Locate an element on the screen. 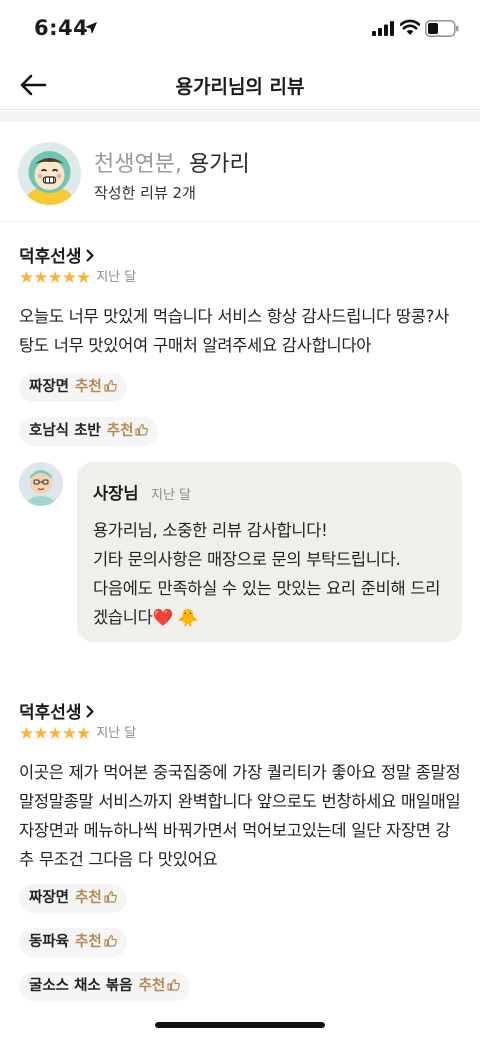 This screenshot has height=1039, width=480. reviewer-grade: 천생연분, is located at coordinates (138, 164).